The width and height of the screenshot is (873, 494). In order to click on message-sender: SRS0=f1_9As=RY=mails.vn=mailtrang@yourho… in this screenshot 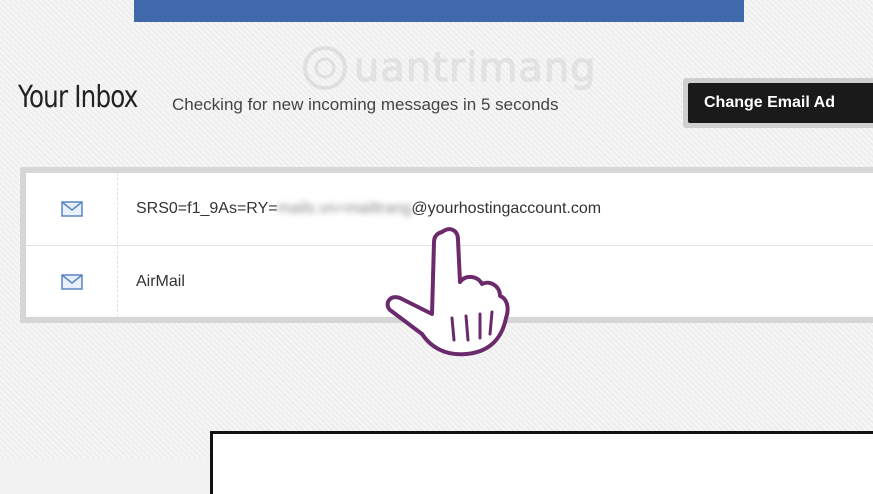, I will do `click(369, 208)`.